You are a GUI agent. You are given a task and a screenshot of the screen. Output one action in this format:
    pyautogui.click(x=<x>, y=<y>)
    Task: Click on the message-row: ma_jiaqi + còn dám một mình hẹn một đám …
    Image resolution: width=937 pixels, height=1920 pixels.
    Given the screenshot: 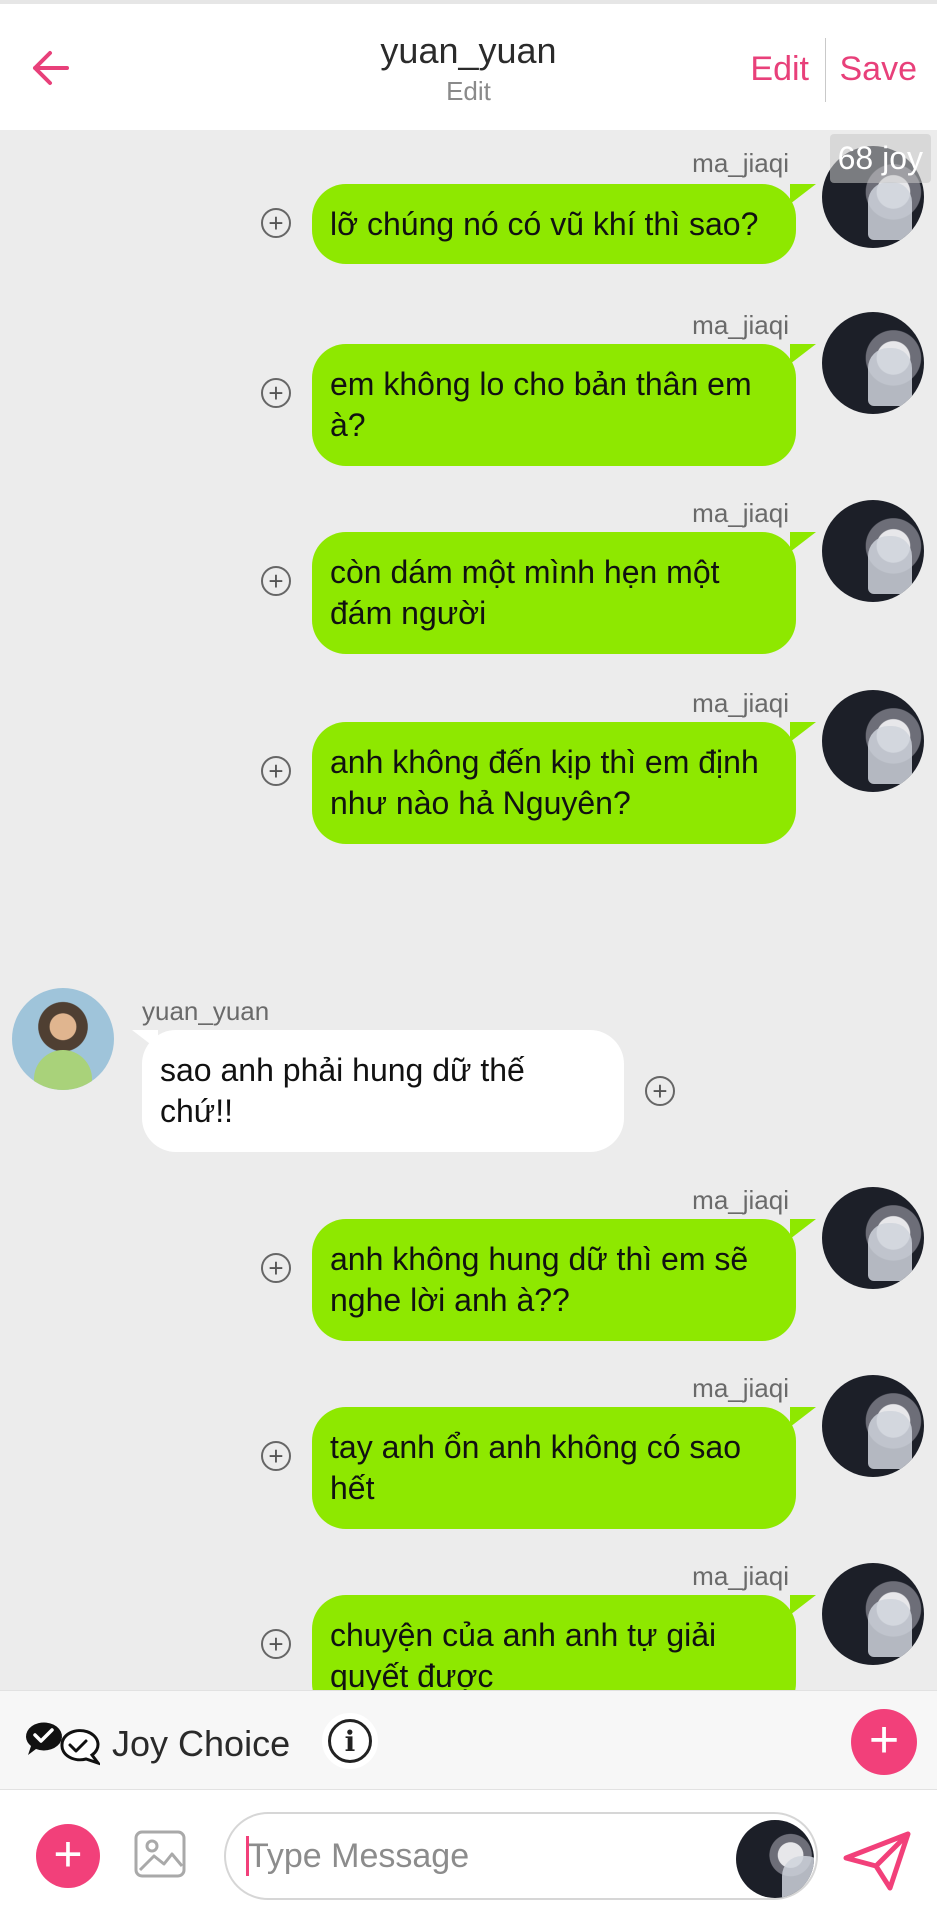 What is the action you would take?
    pyautogui.click(x=468, y=585)
    